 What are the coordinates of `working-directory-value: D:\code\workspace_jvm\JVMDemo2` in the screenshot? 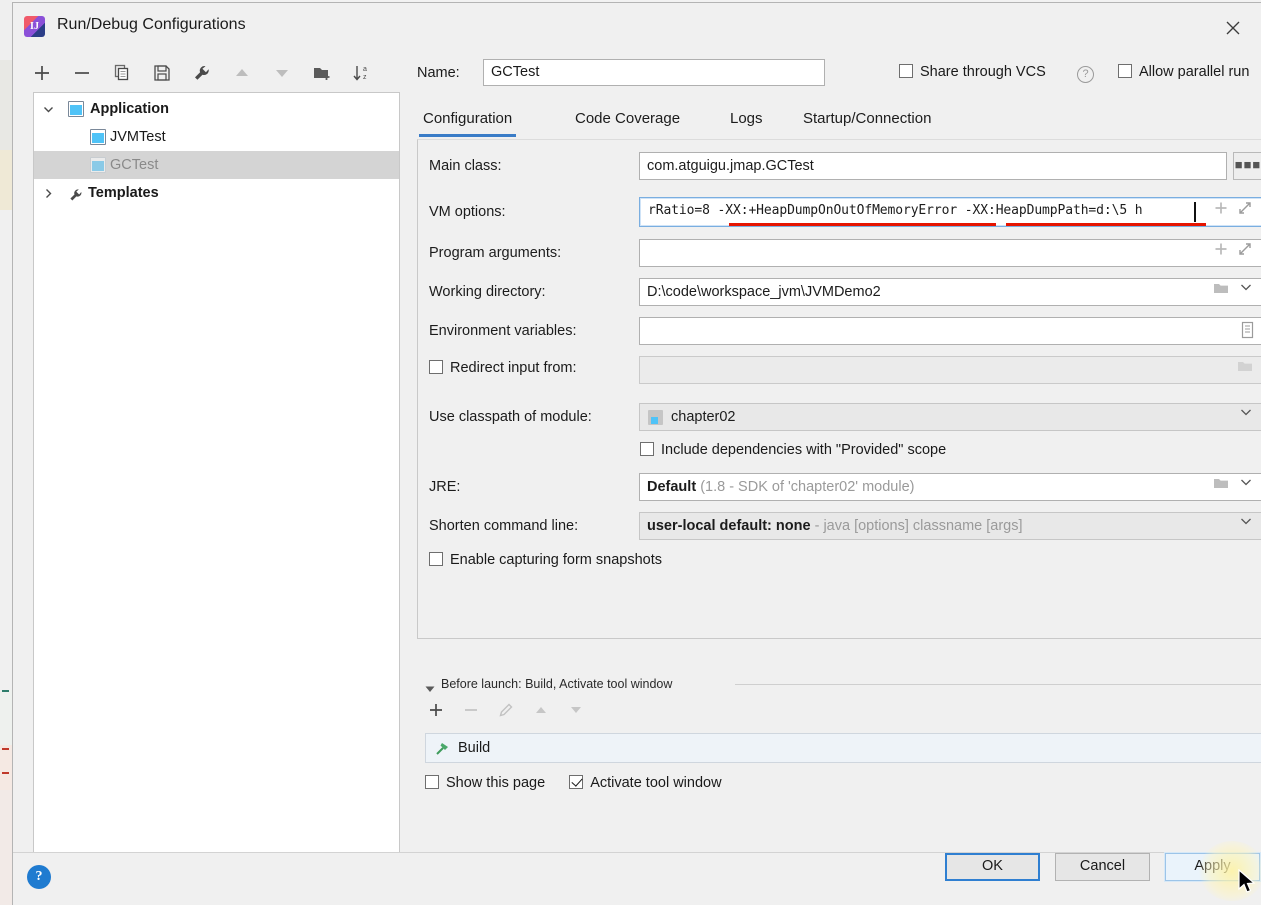 It's located at (764, 292).